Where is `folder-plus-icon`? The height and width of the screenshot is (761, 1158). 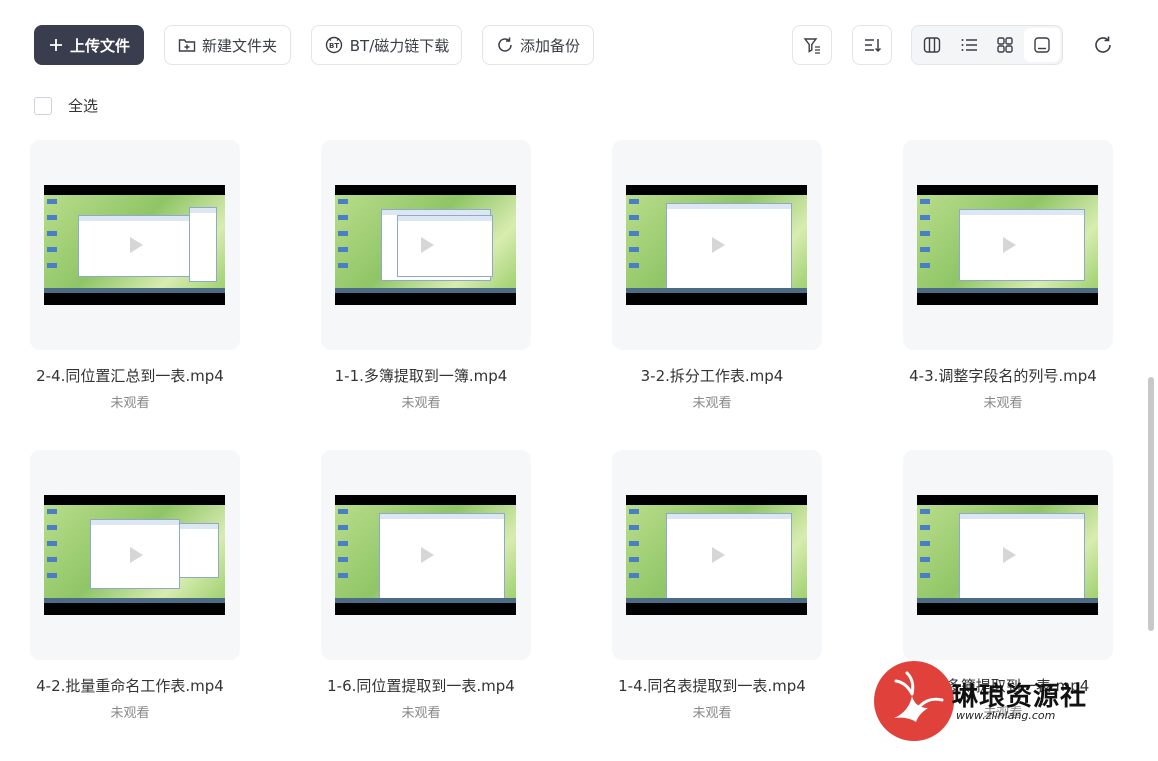 folder-plus-icon is located at coordinates (187, 45).